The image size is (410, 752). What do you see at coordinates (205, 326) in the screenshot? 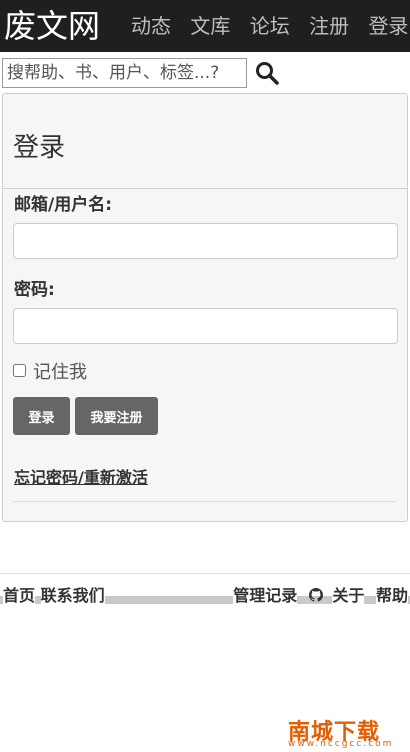
I see `password-field` at bounding box center [205, 326].